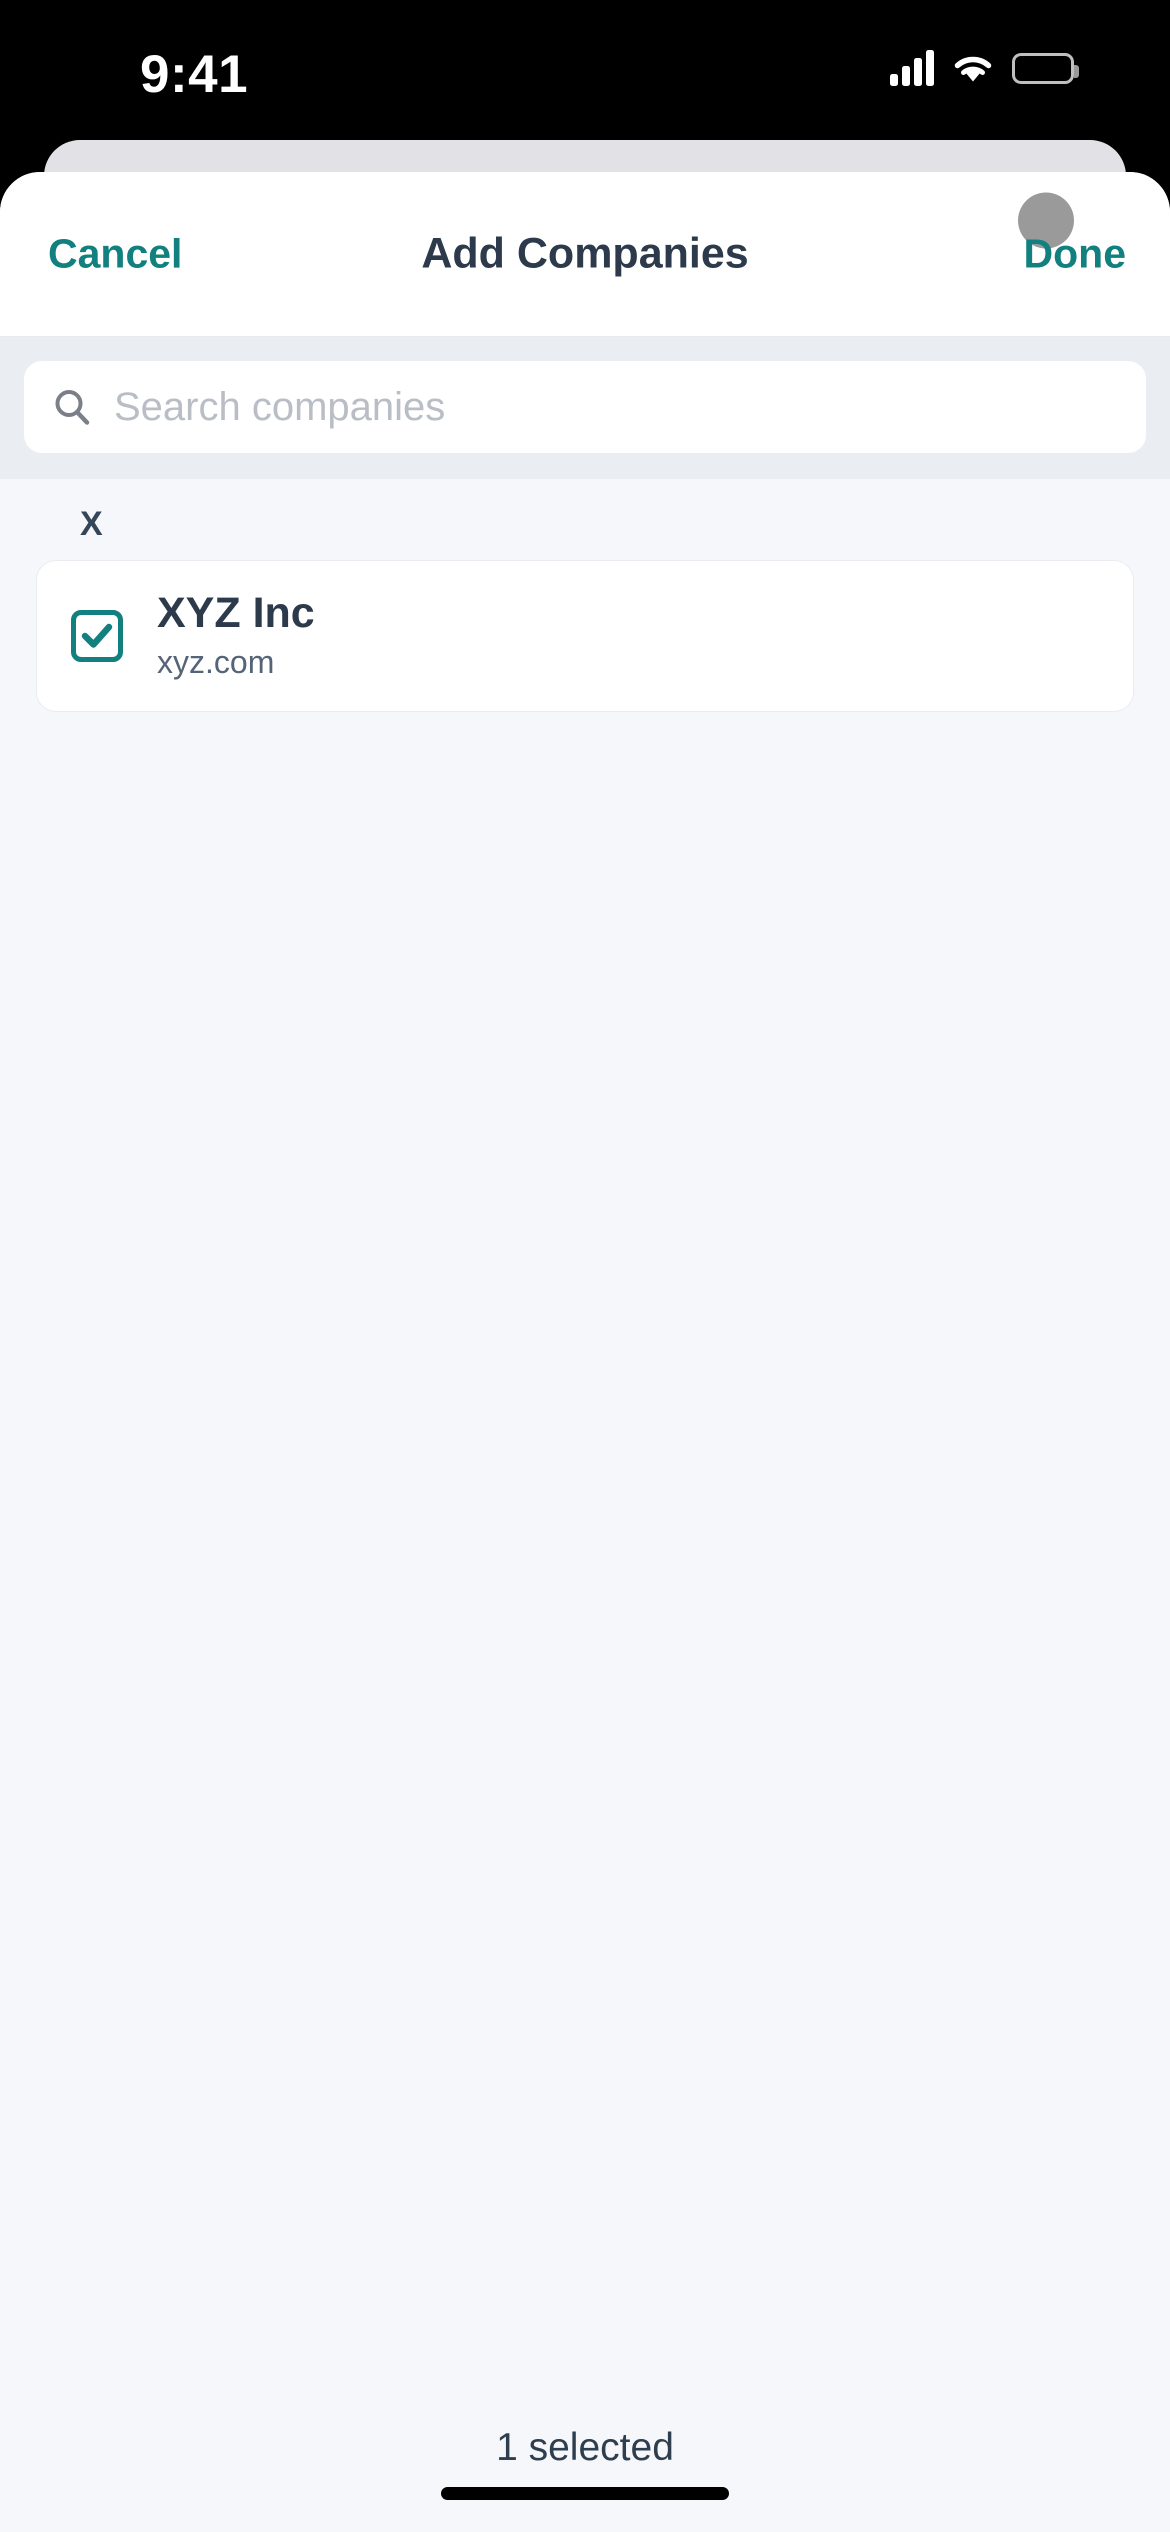  I want to click on signal-bars-icon, so click(912, 68).